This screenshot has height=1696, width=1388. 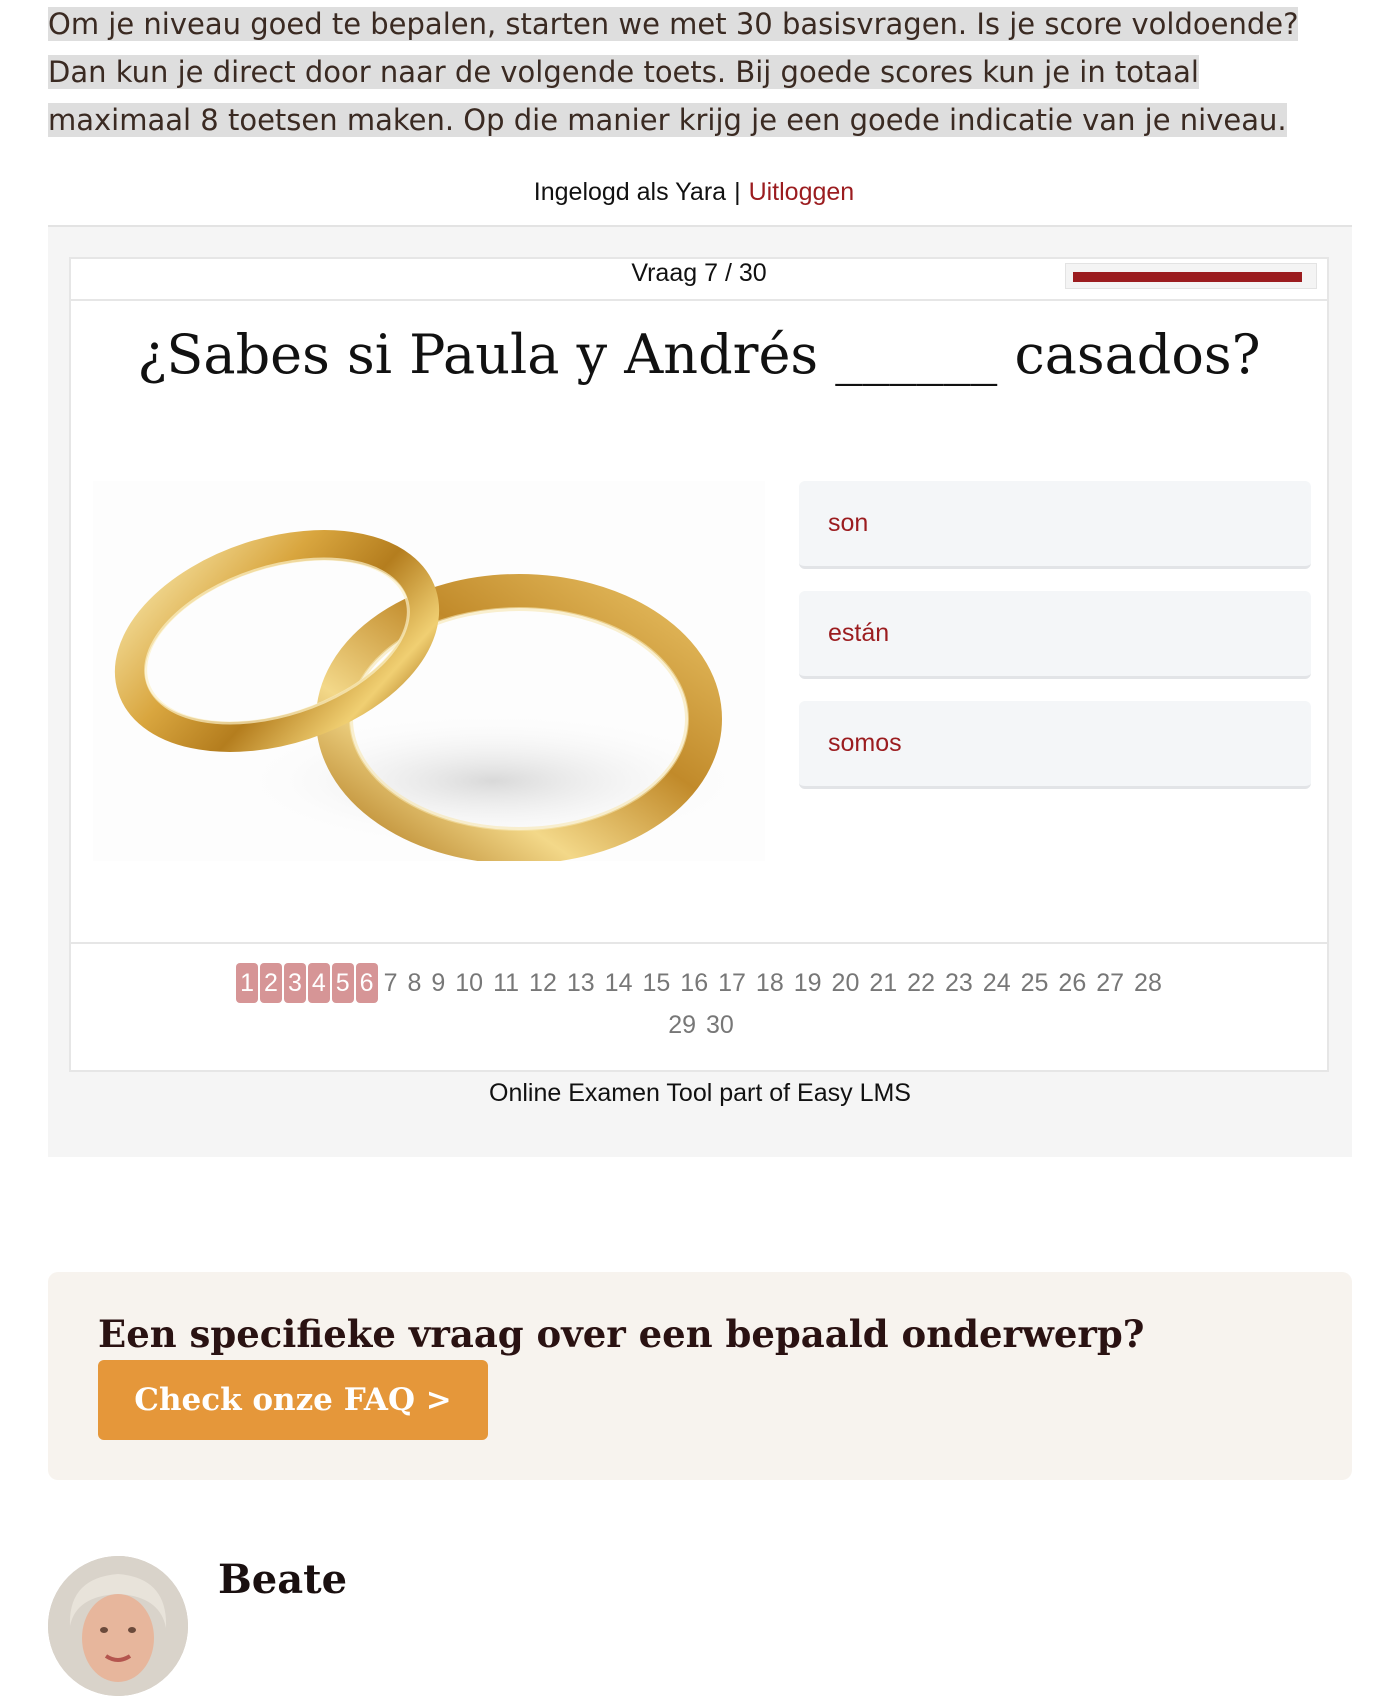 I want to click on page-link-7: 7, so click(x=391, y=983).